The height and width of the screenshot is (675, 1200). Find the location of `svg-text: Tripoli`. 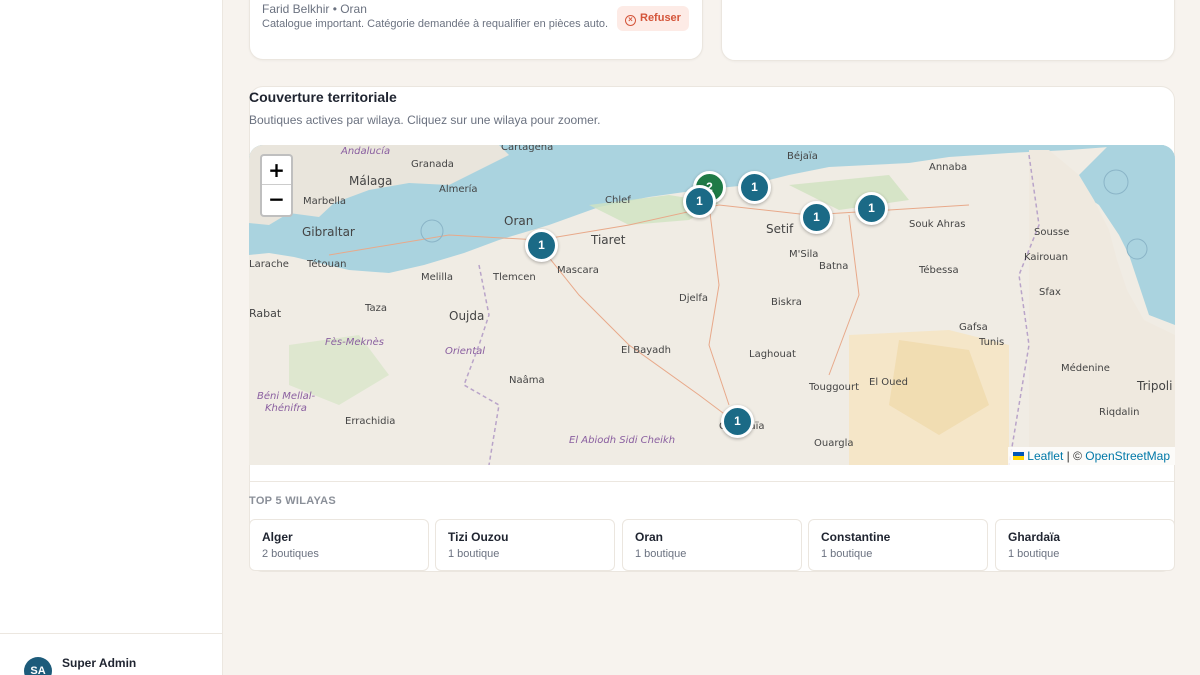

svg-text: Tripoli is located at coordinates (1154, 386).